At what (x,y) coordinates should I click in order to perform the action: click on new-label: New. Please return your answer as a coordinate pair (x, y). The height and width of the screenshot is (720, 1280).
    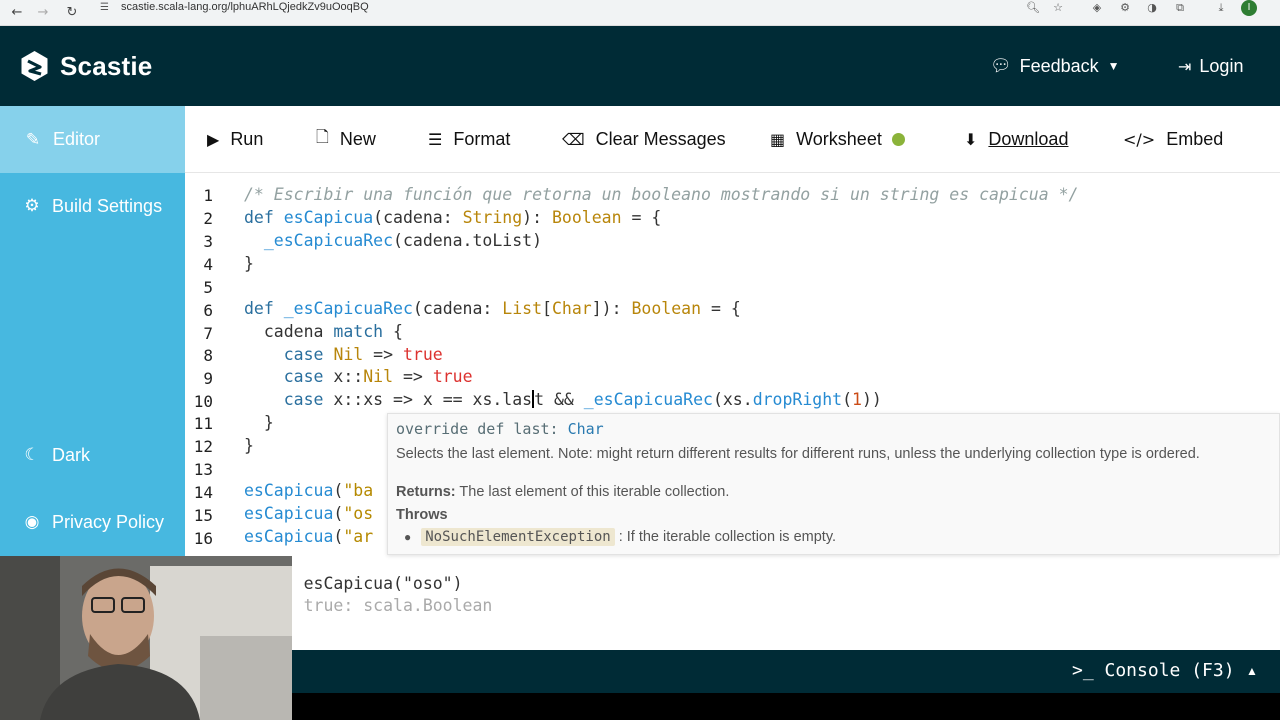
    Looking at the image, I should click on (357, 139).